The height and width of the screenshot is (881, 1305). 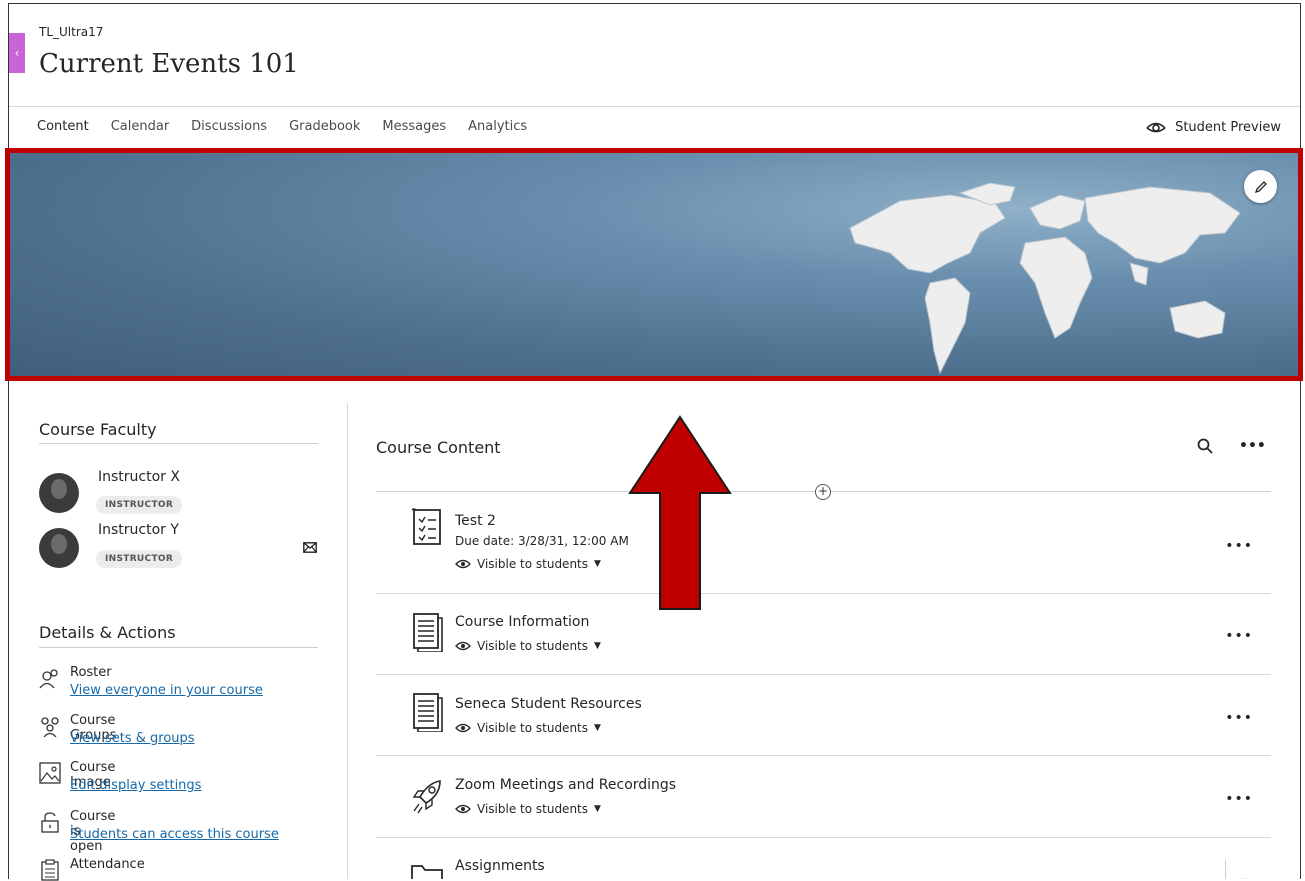 What do you see at coordinates (500, 866) in the screenshot?
I see `content-item-title: Assignments` at bounding box center [500, 866].